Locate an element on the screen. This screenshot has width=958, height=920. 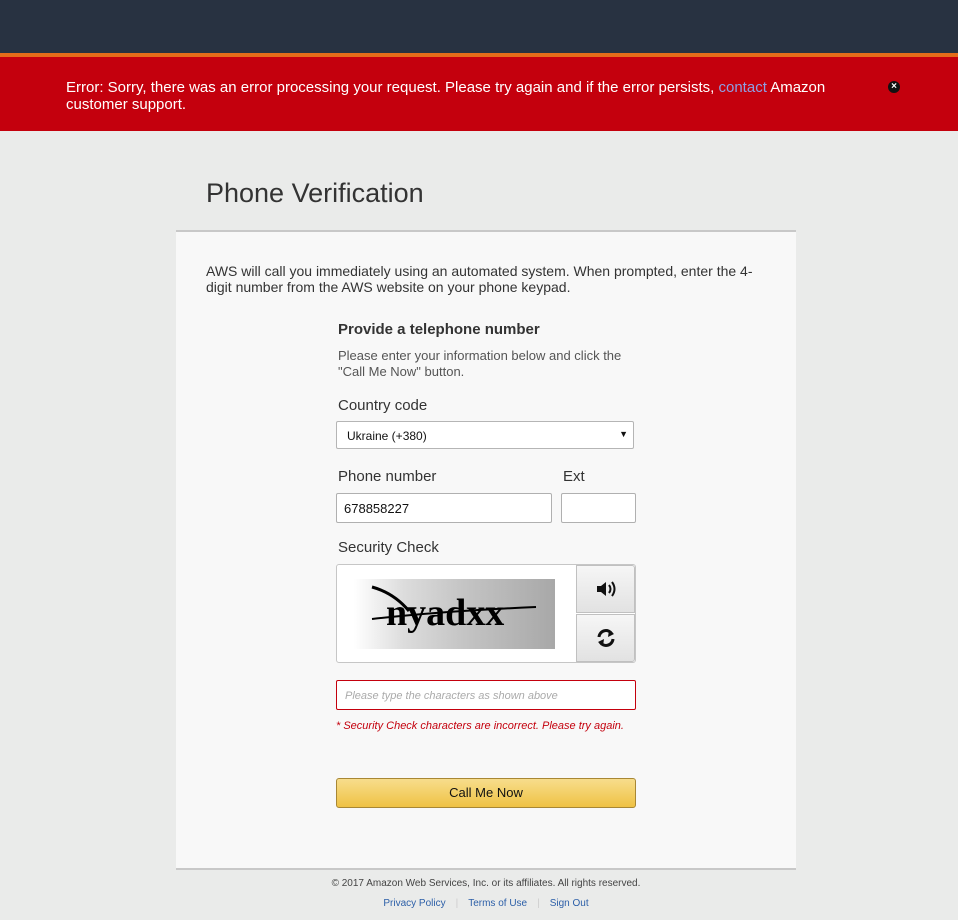
audio-captcha-button is located at coordinates (605, 589).